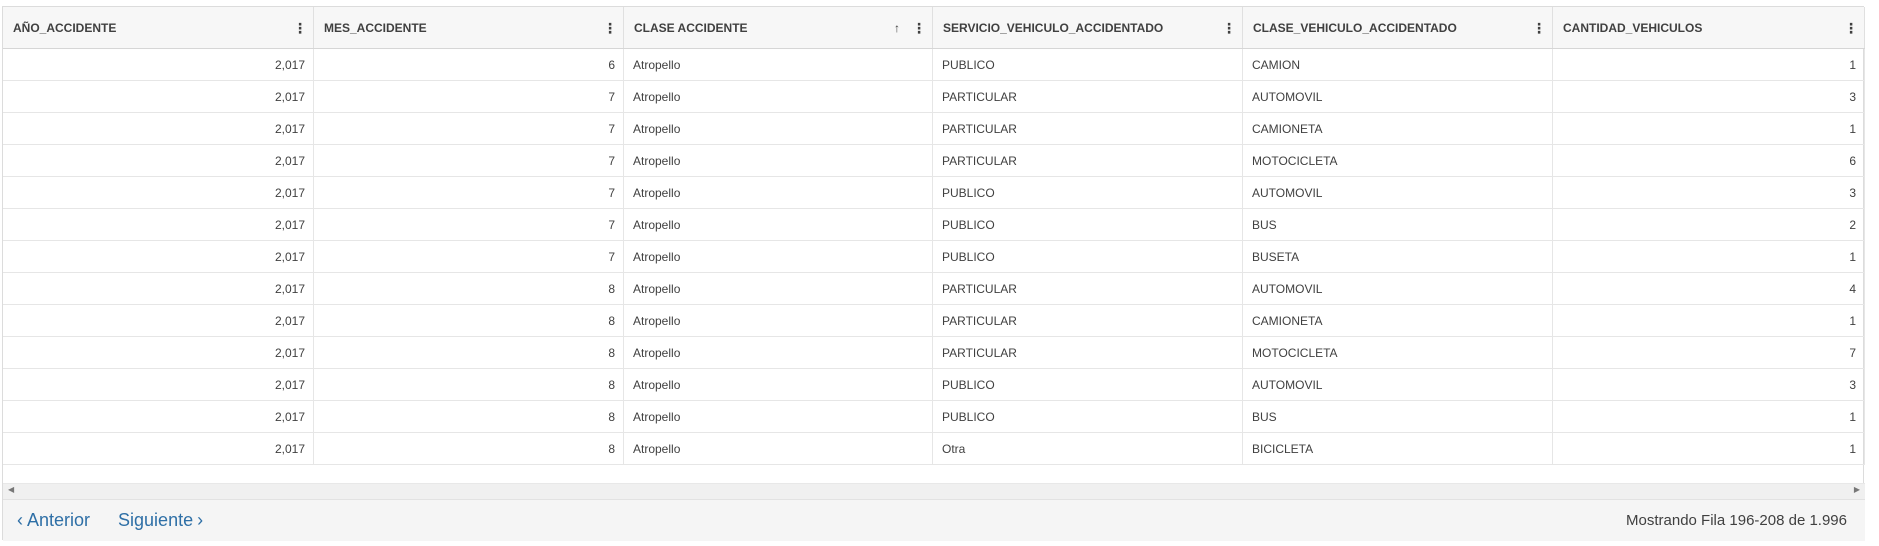 This screenshot has width=1879, height=546. Describe the element at coordinates (1088, 27) in the screenshot. I see `column-header: SERVICIO_VEHICULO_ACCIDENTADO ⋮` at that location.